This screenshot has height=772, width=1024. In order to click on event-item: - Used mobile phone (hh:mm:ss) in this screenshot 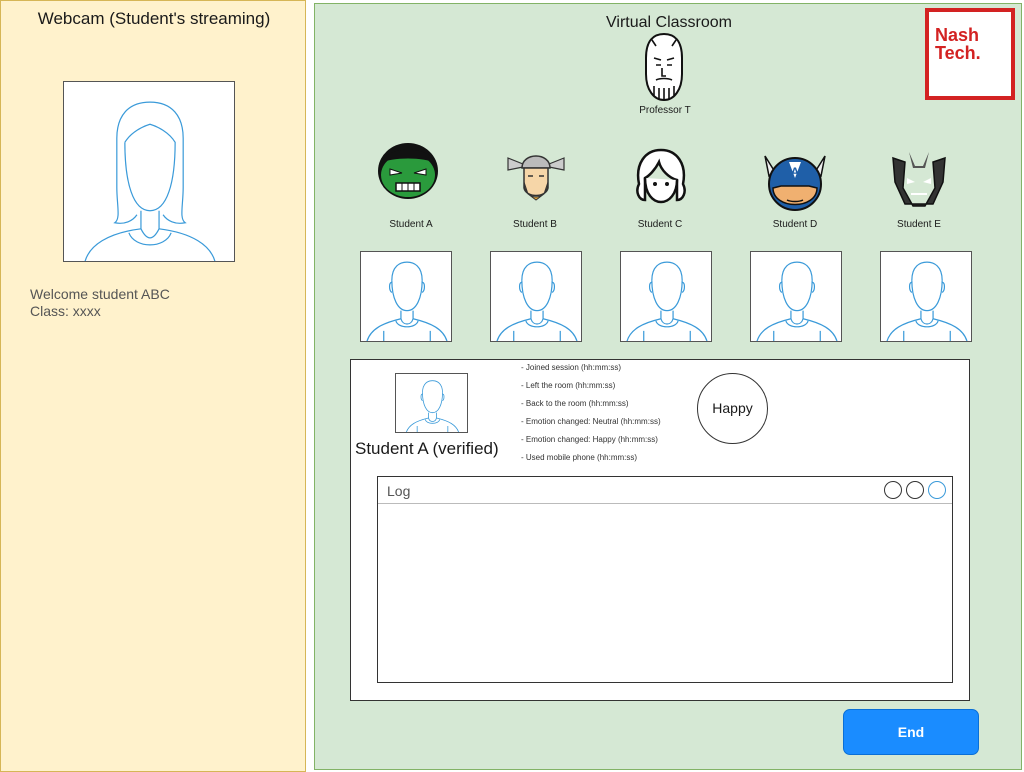, I will do `click(579, 457)`.